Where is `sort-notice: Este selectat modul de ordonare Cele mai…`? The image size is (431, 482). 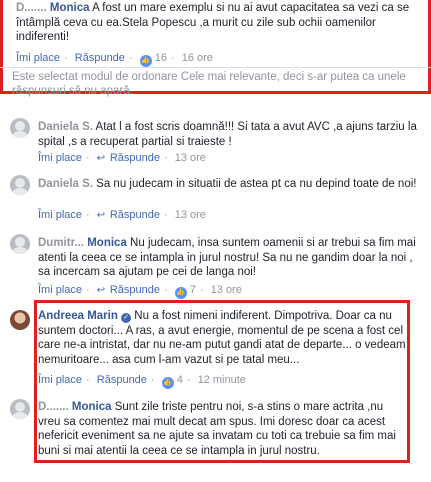
sort-notice: Este selectat modul de ordonare Cele mai… is located at coordinates (209, 84).